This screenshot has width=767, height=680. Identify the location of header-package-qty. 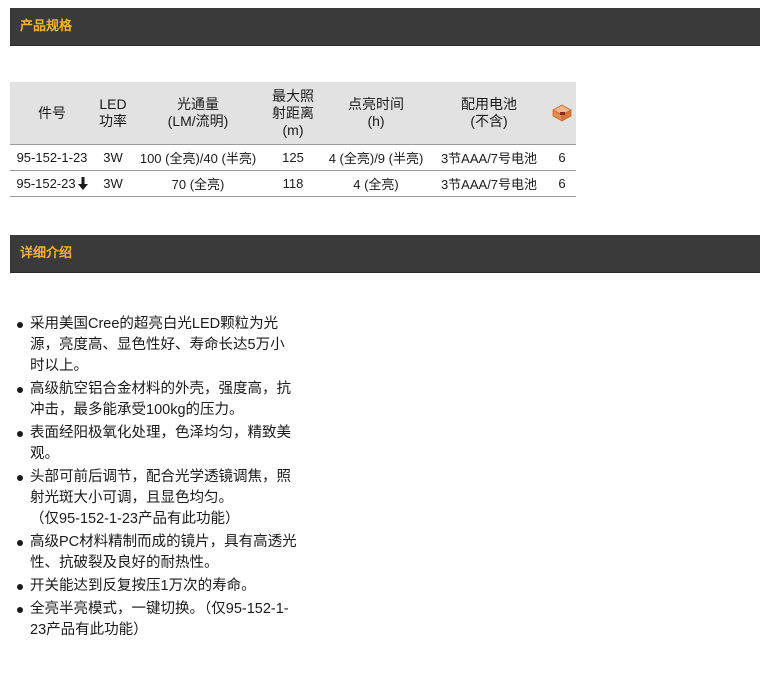
(562, 113).